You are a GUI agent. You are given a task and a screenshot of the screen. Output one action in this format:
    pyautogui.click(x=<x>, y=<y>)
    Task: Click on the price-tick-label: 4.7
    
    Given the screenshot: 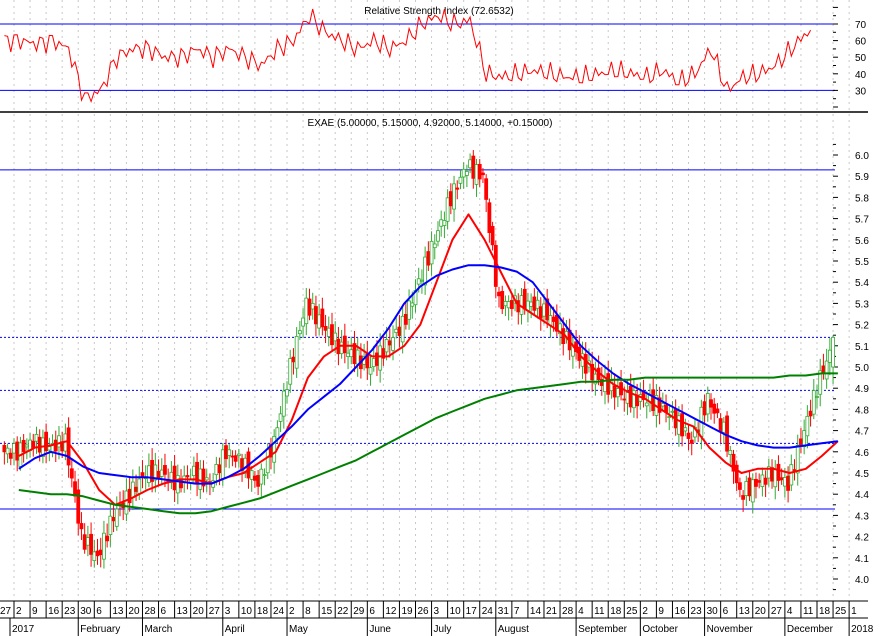 What is the action you would take?
    pyautogui.click(x=862, y=432)
    